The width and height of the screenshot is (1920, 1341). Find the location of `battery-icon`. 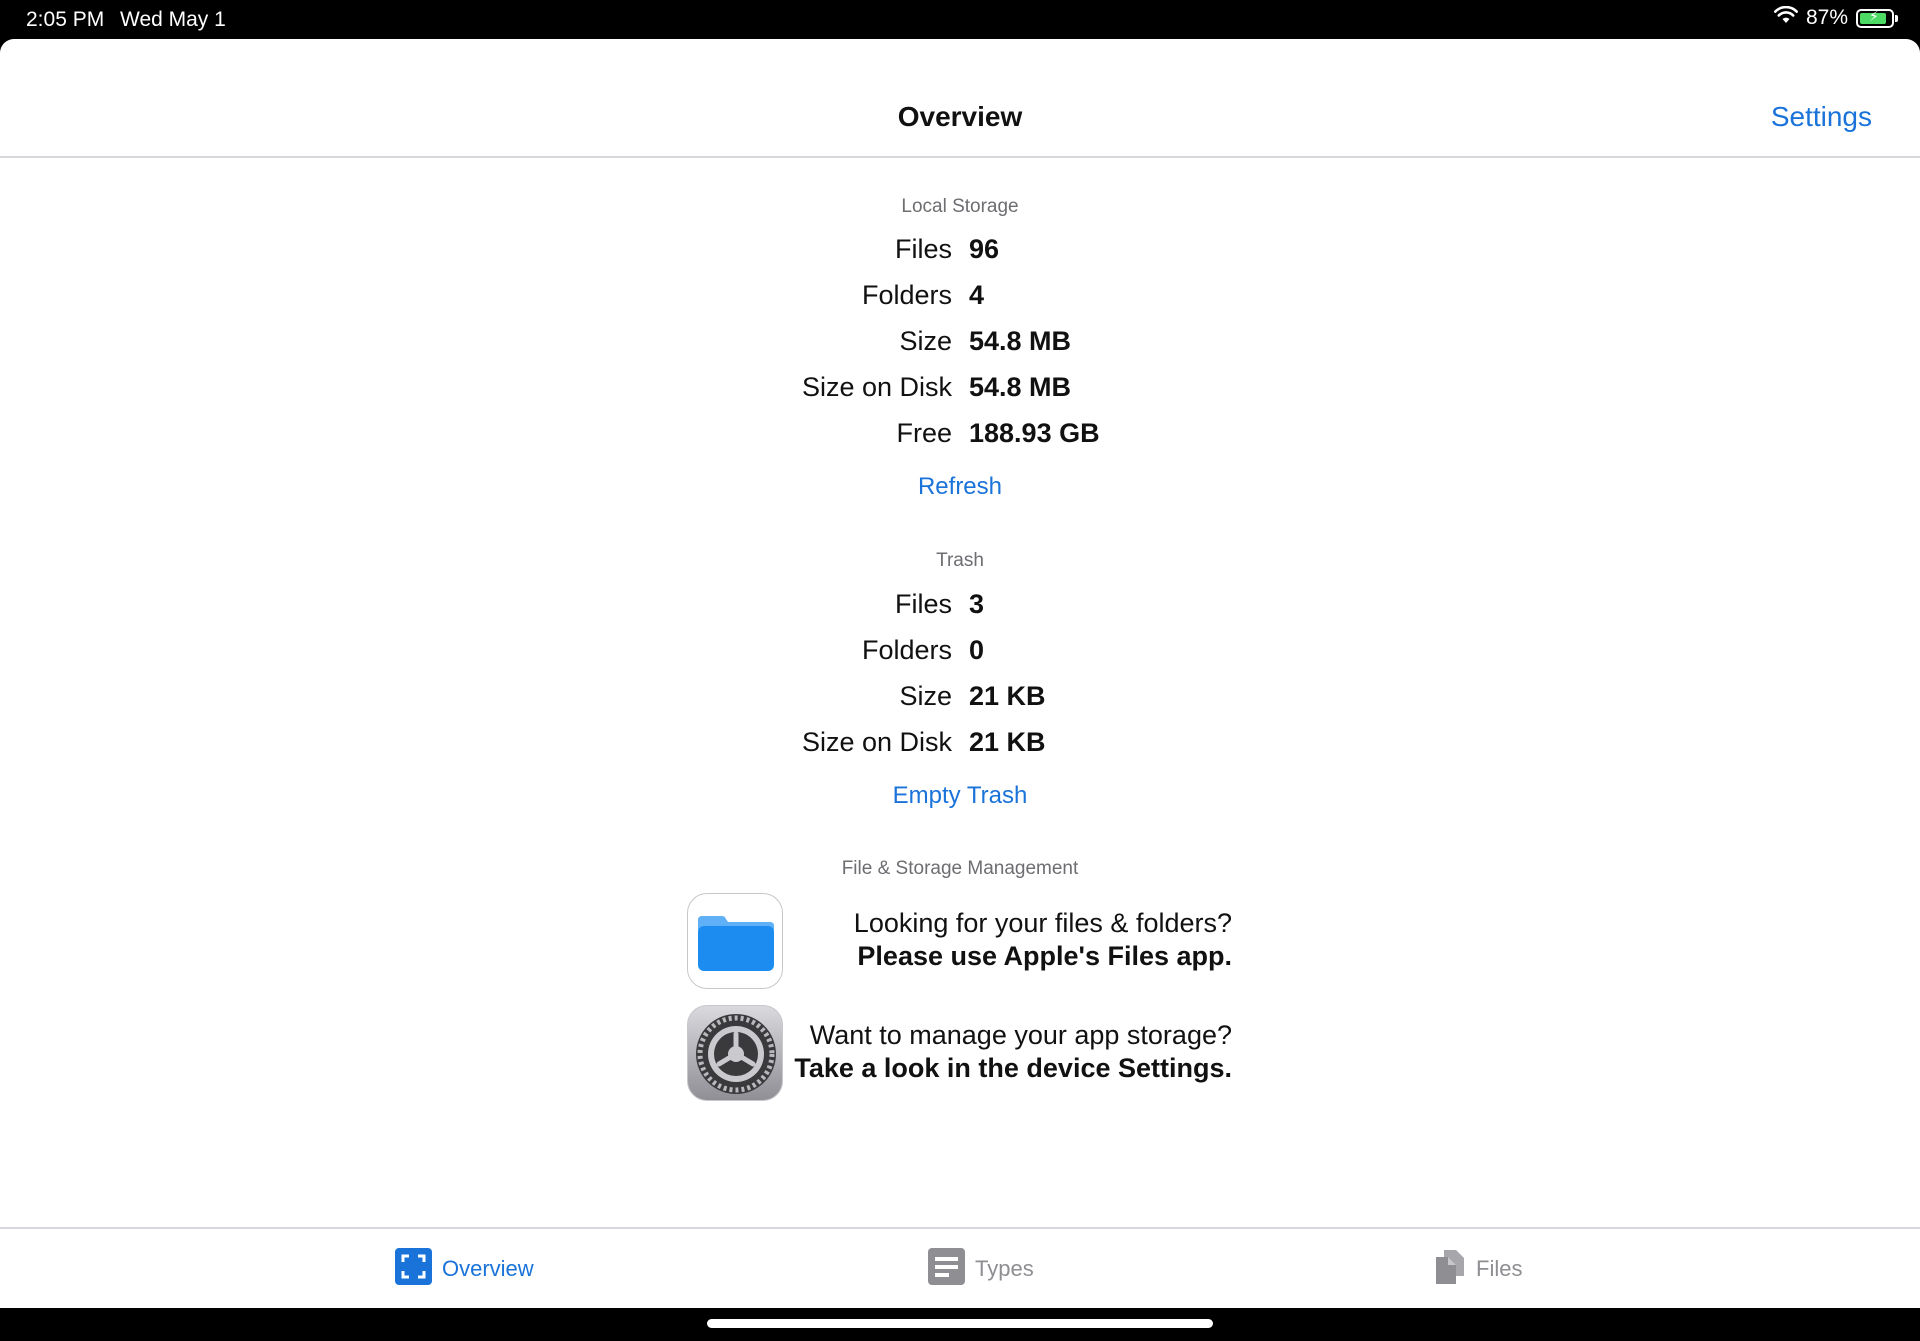

battery-icon is located at coordinates (1877, 18).